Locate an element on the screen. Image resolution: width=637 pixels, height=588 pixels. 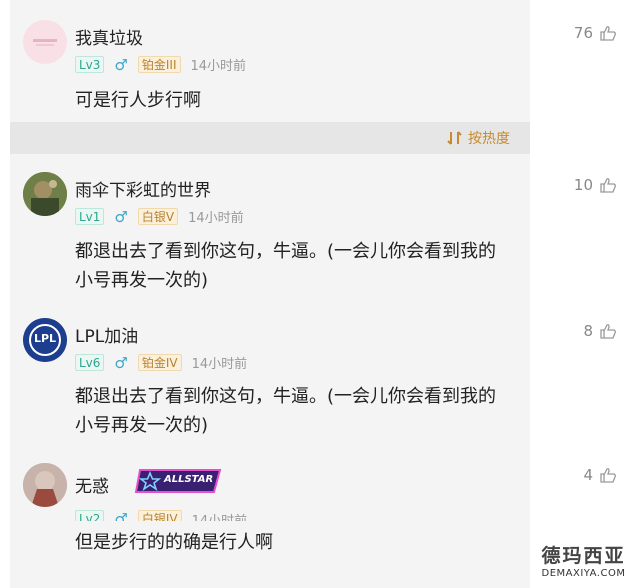
allstar-badge: ALLSTAR is located at coordinates (179, 481).